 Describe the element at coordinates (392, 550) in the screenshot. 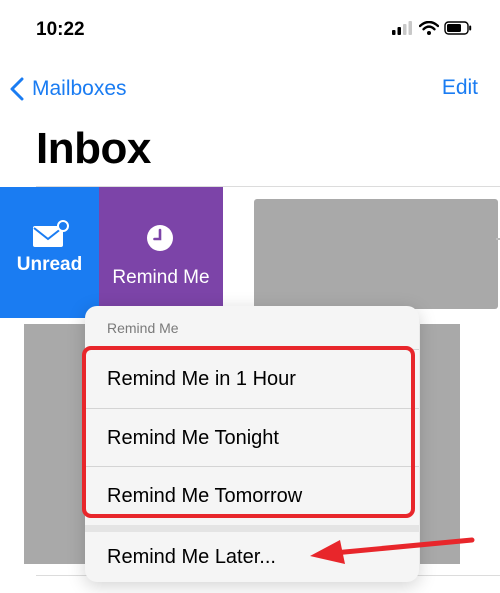

I see `annotation-arrow-icon` at that location.